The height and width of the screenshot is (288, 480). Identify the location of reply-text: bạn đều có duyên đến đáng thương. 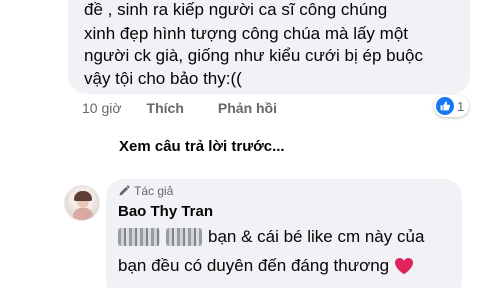
(254, 265).